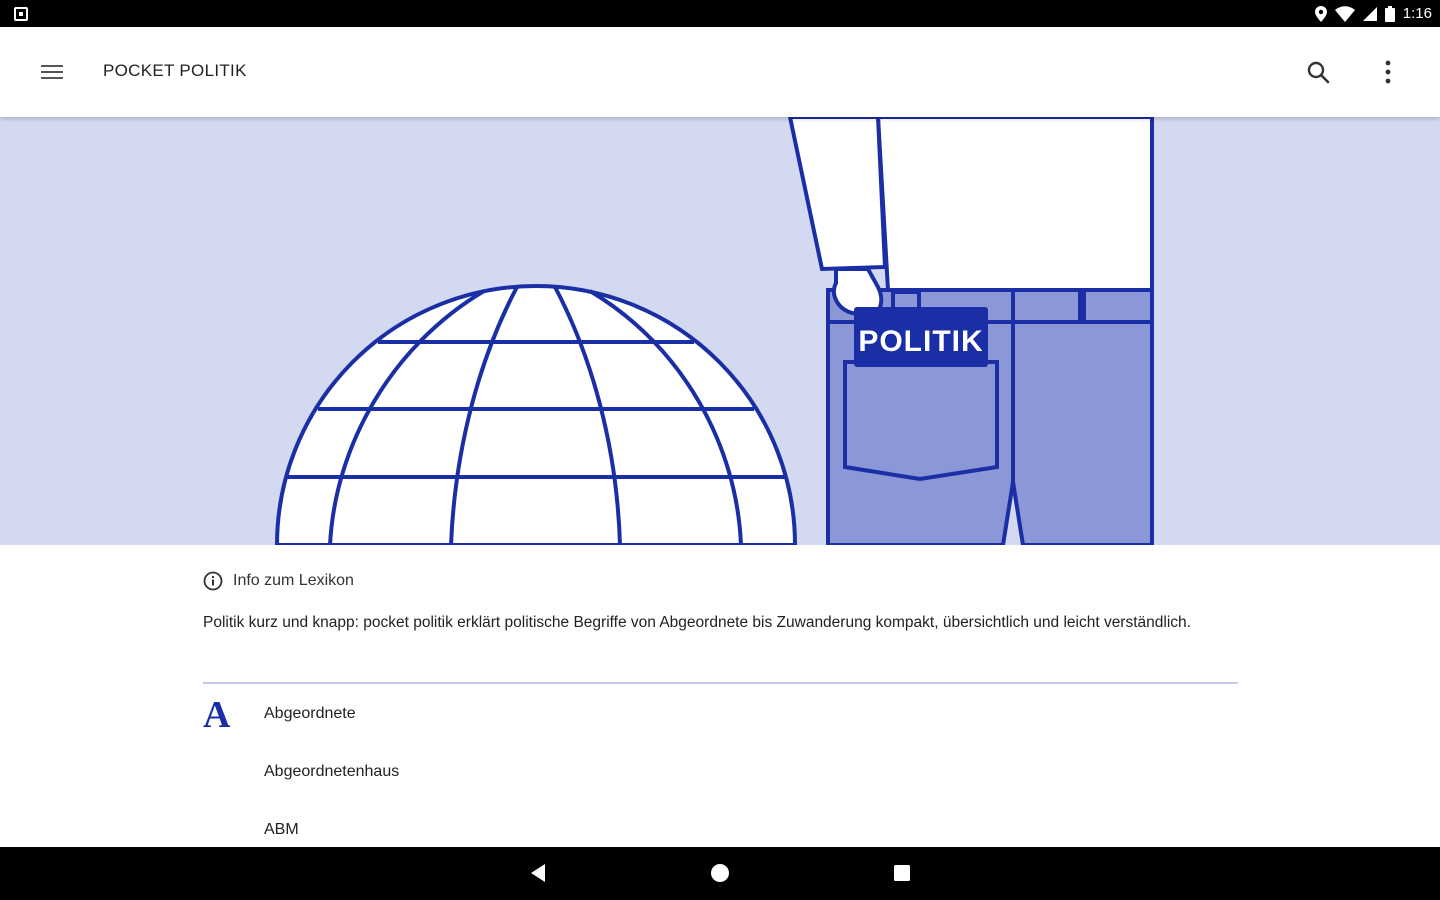  I want to click on signal-icon, so click(1369, 13).